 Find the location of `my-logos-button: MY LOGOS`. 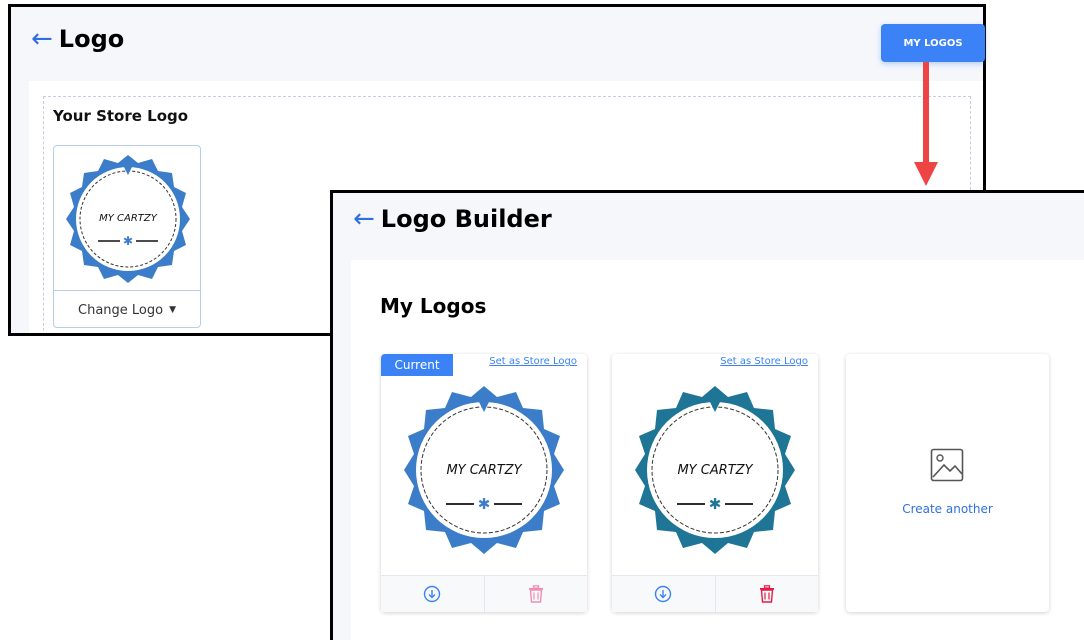

my-logos-button: MY LOGOS is located at coordinates (933, 43).